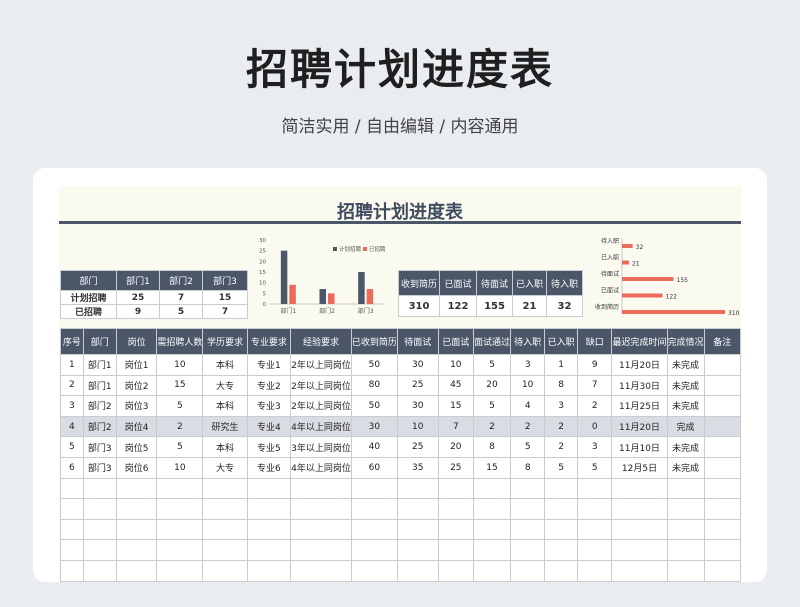 The image size is (800, 607). Describe the element at coordinates (374, 426) in the screenshot. I see `table-cell: 30` at that location.